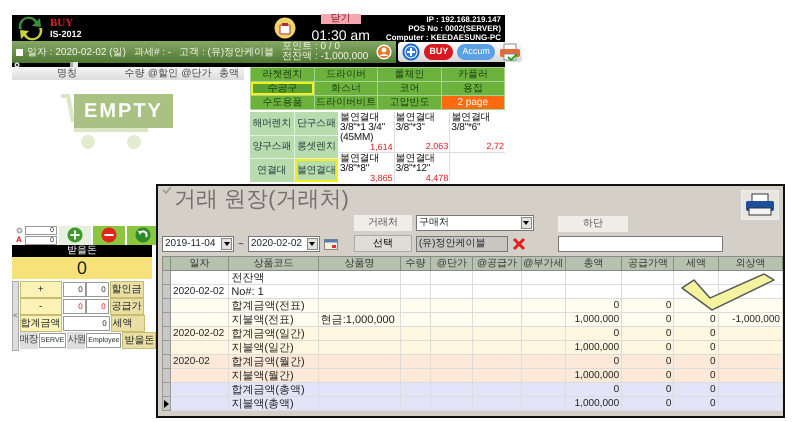 This screenshot has height=422, width=800. What do you see at coordinates (383, 223) in the screenshot?
I see `partner-label: 거래처` at bounding box center [383, 223].